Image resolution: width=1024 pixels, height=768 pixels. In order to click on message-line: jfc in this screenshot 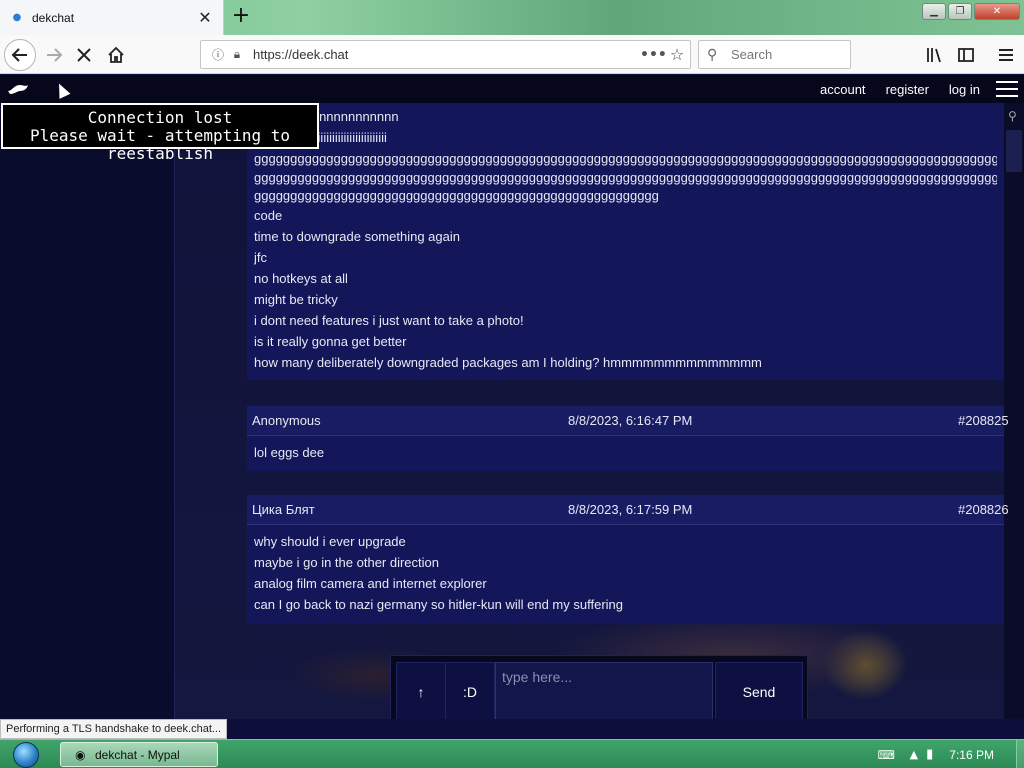, I will do `click(260, 257)`.